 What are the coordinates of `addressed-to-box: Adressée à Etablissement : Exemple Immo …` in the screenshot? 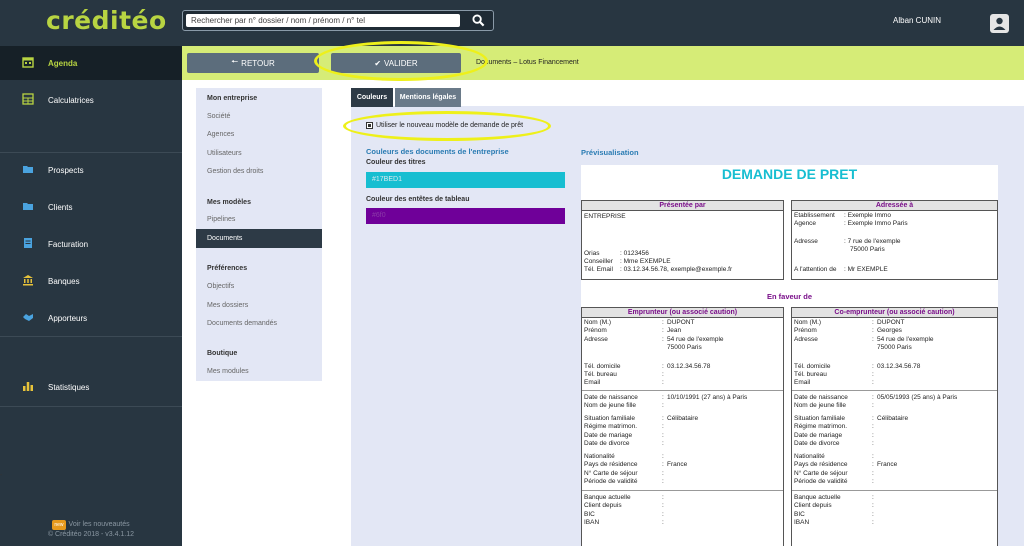 It's located at (894, 240).